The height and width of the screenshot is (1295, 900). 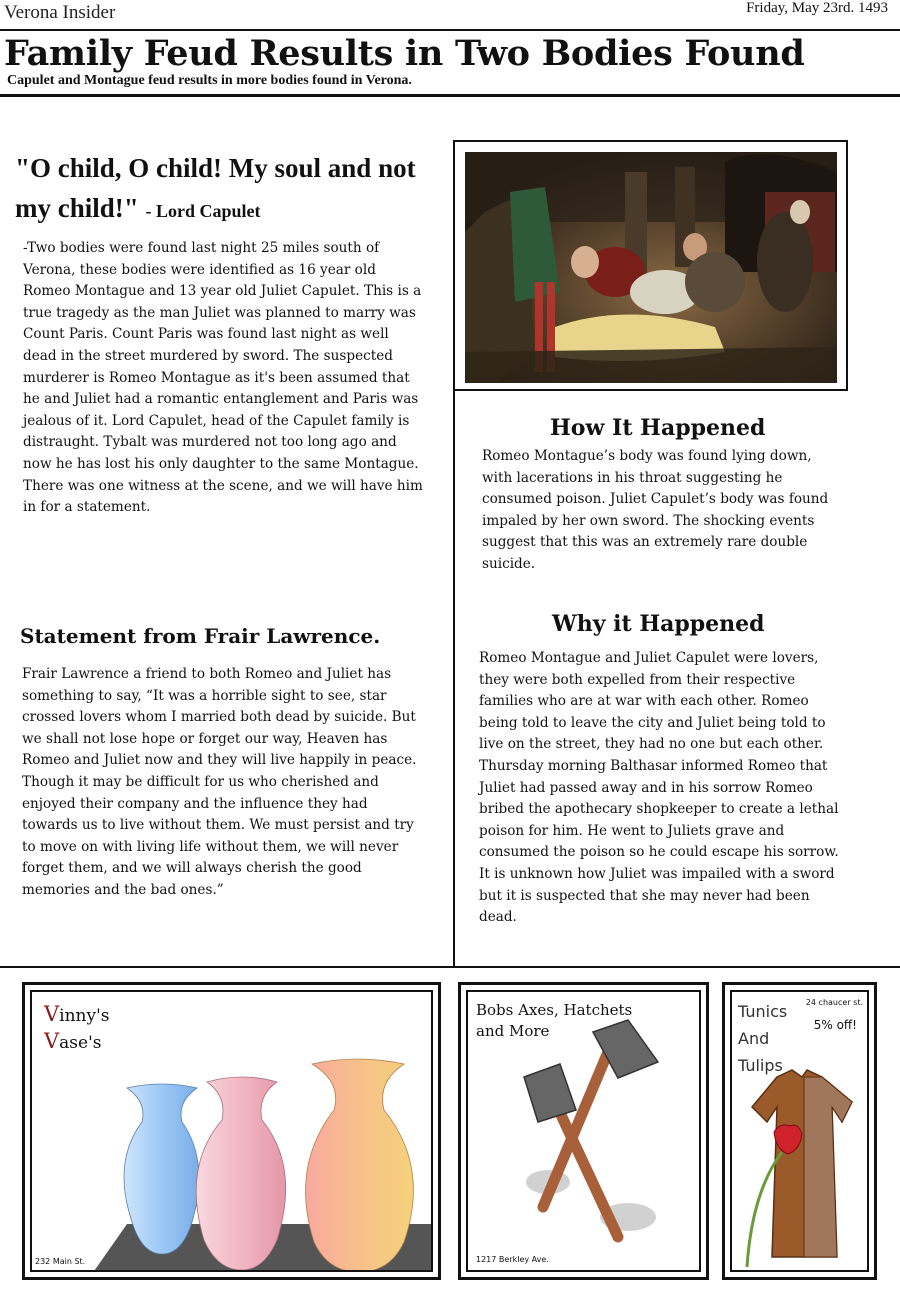 I want to click on painting-image, so click(x=651, y=267).